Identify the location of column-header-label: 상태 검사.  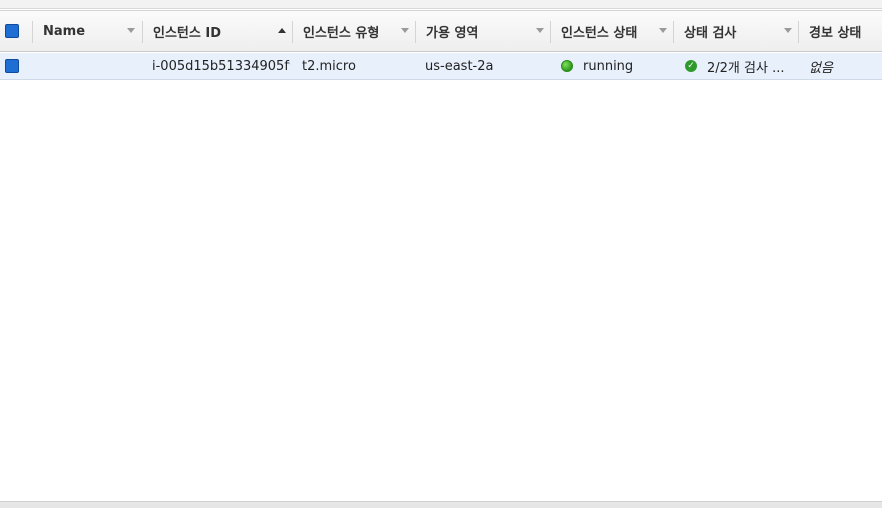
(710, 33).